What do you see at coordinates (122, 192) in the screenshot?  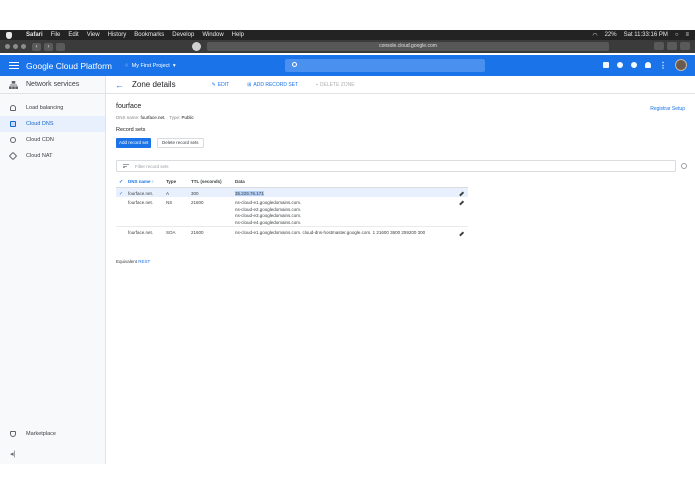 I see `row-checkbox: ✓` at bounding box center [122, 192].